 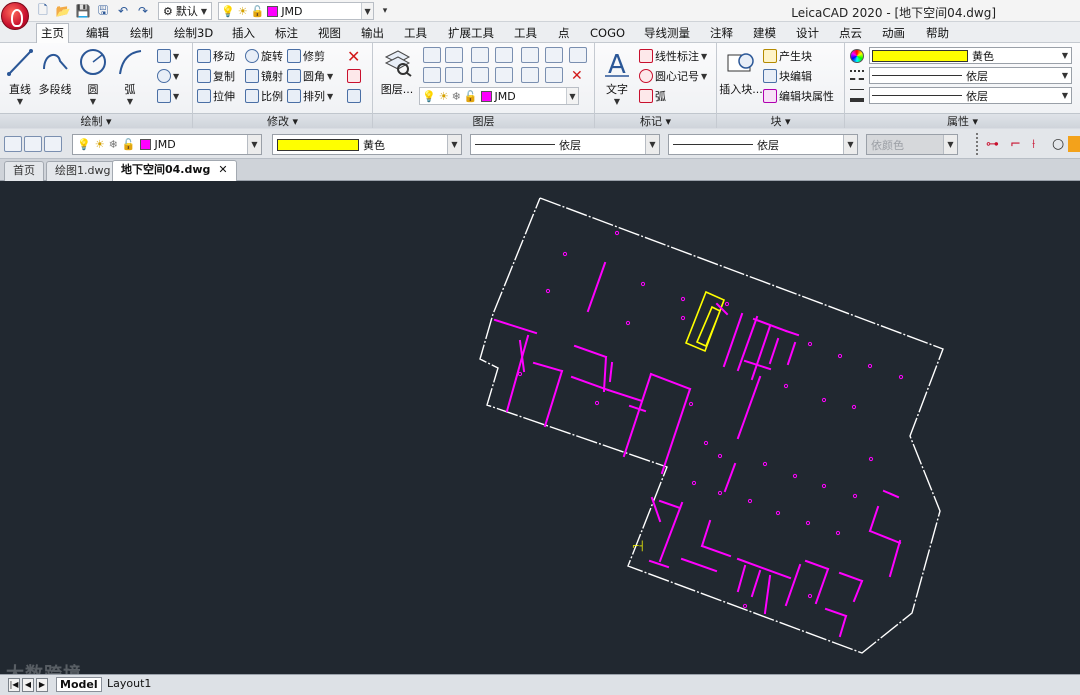 I want to click on text-button: A 文字 ▼, so click(x=617, y=76).